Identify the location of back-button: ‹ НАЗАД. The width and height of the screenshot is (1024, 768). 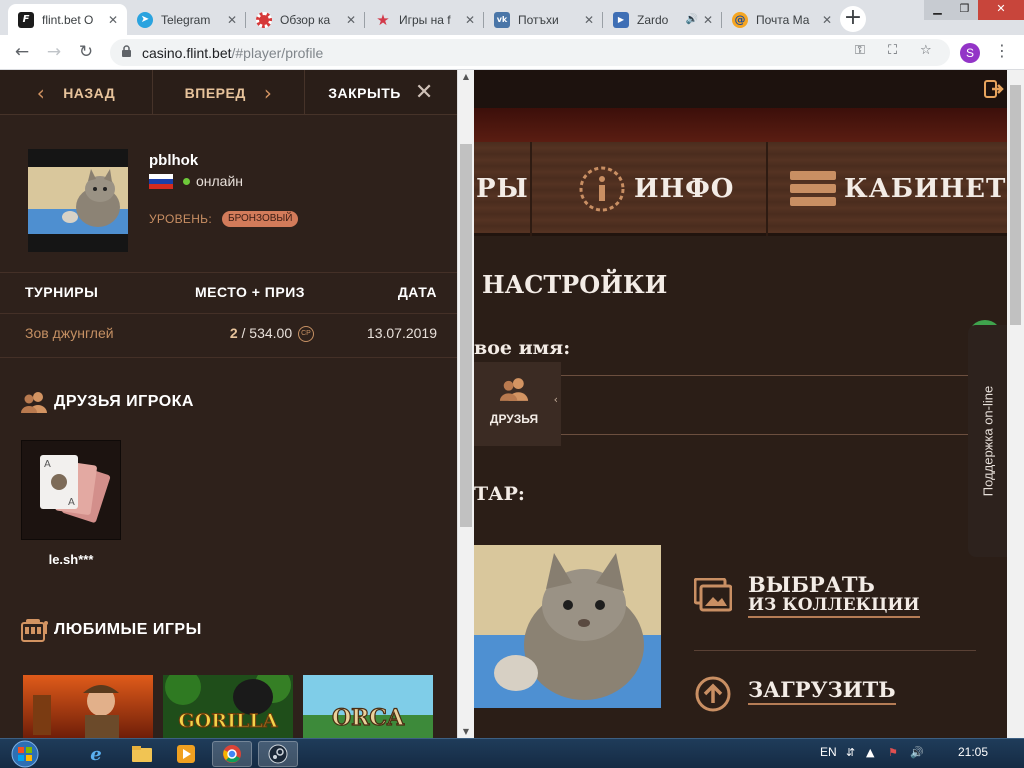
(76, 92).